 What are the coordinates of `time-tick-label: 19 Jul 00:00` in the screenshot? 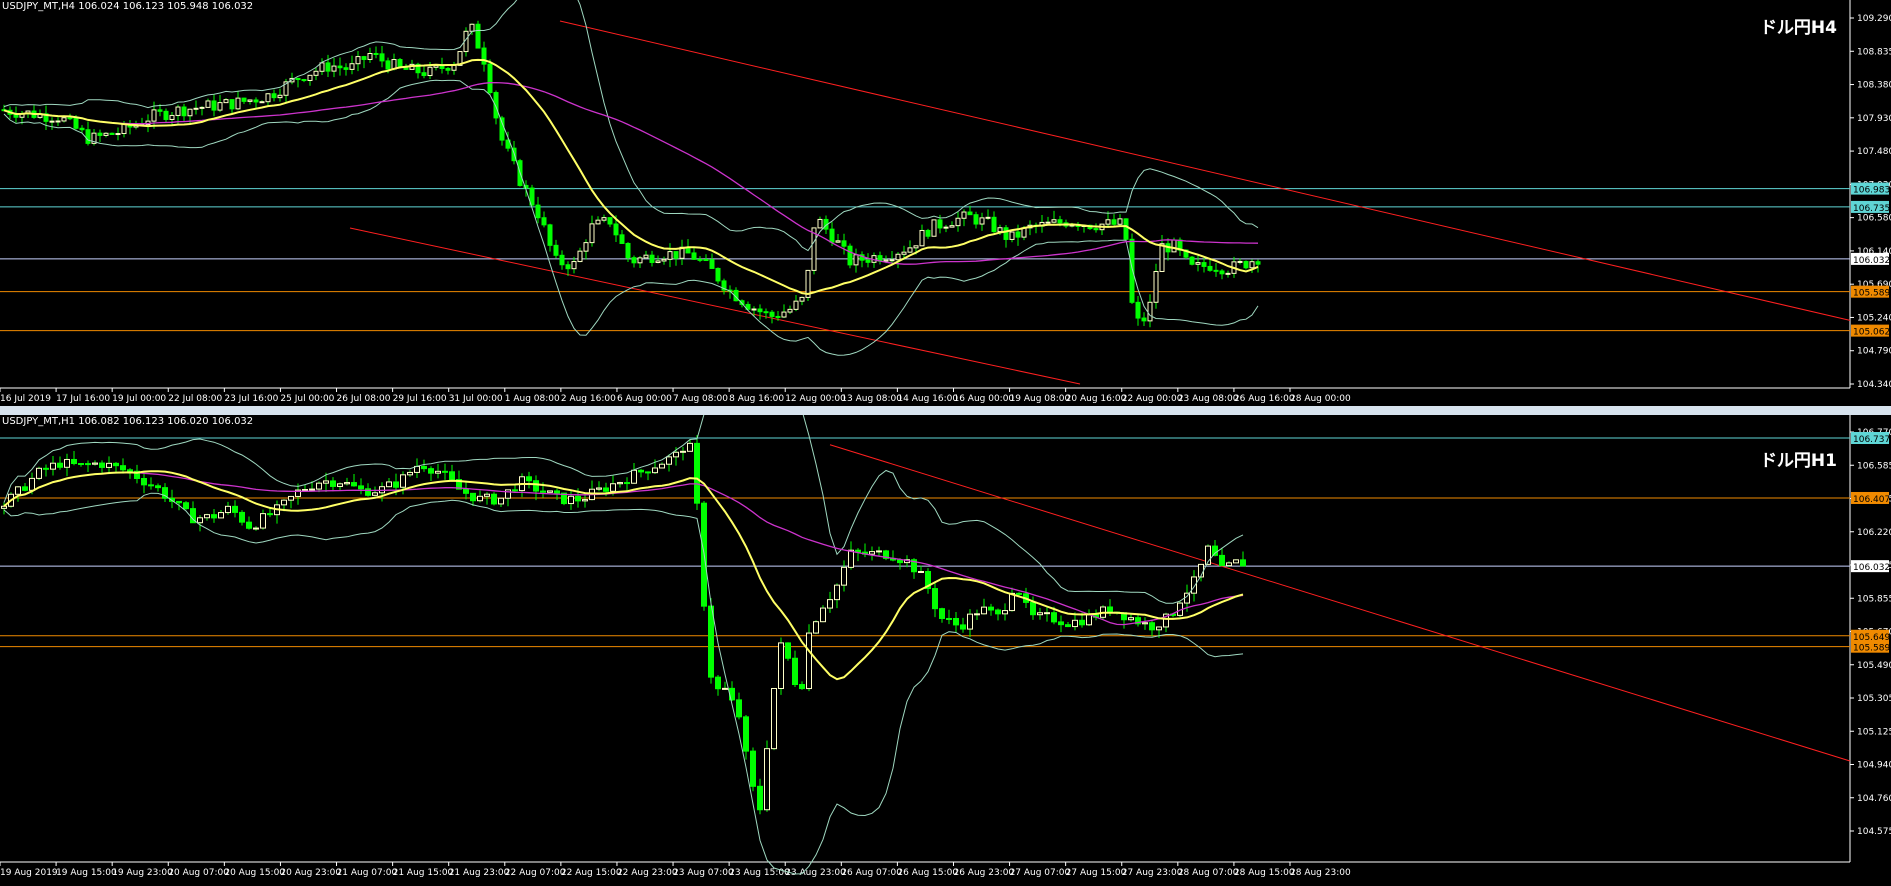 It's located at (139, 399).